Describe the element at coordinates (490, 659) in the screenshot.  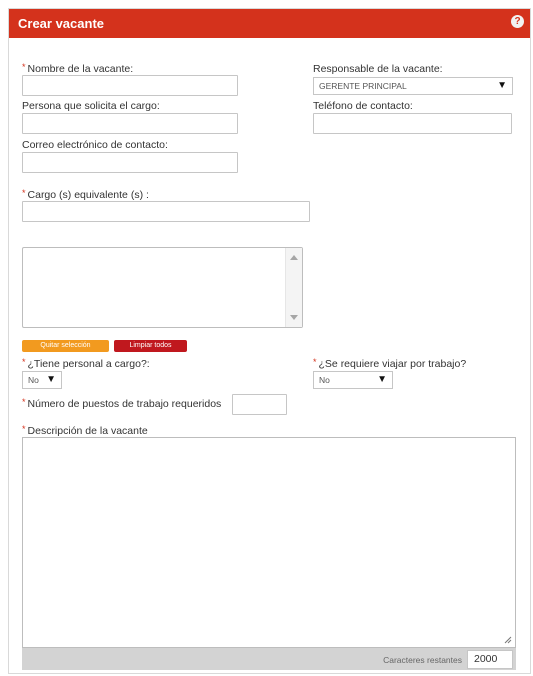
I see `caracteres-restantes-value: 2000` at that location.